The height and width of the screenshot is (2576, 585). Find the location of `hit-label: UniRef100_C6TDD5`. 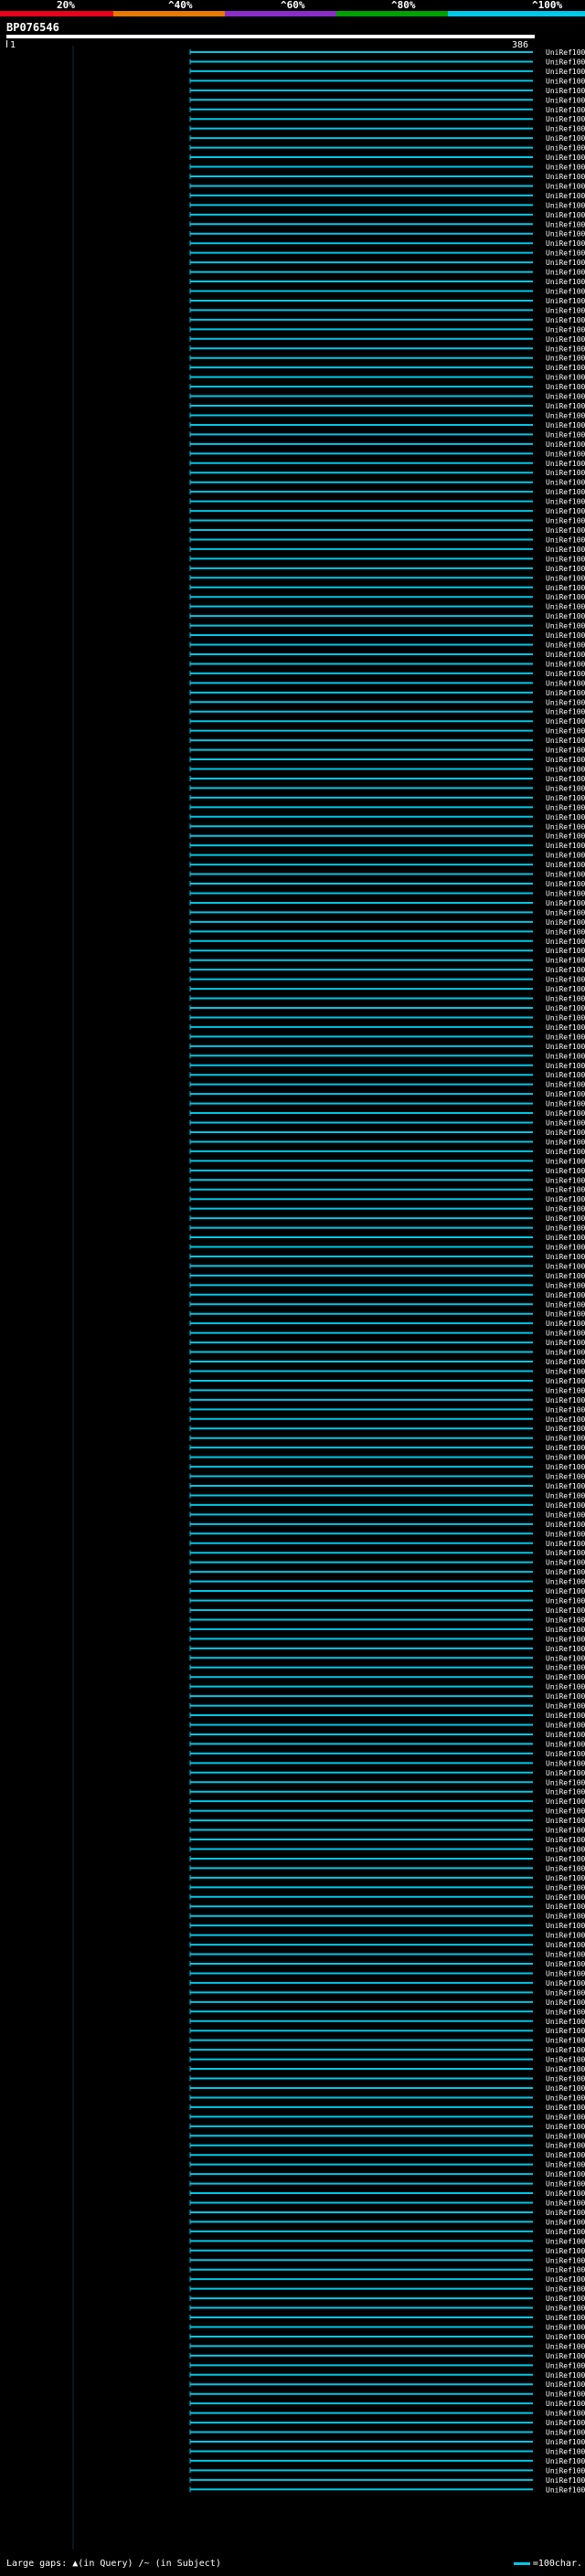

hit-label: UniRef100_C6TDD5 is located at coordinates (566, 158).